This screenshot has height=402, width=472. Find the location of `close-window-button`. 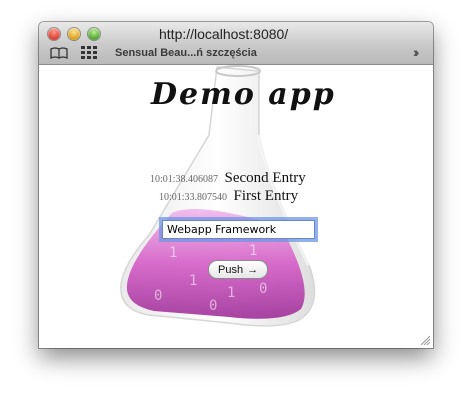

close-window-button is located at coordinates (54, 34).